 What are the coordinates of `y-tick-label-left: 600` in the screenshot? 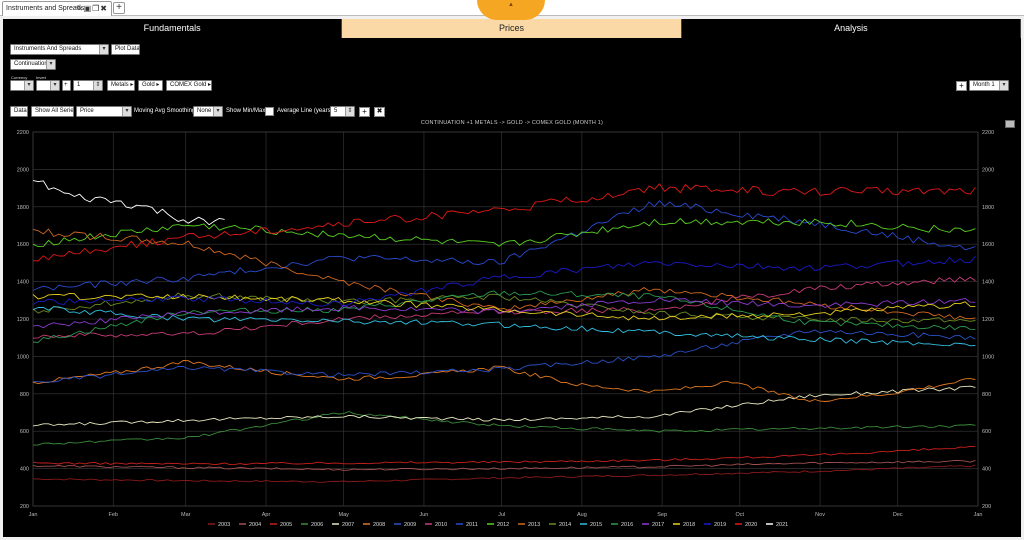 It's located at (24, 432).